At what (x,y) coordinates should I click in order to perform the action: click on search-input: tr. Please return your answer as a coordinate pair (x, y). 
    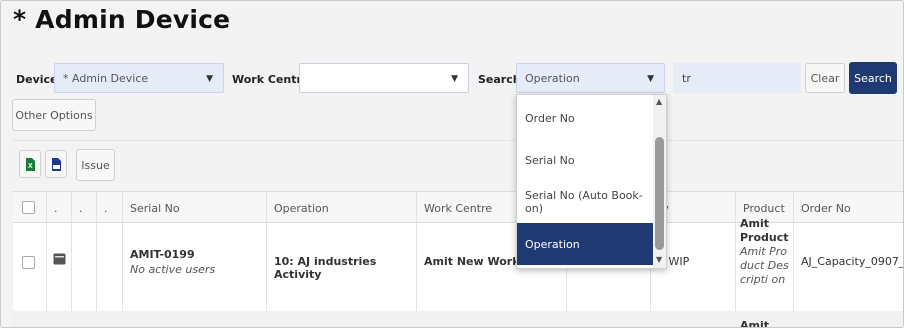
    Looking at the image, I should click on (737, 78).